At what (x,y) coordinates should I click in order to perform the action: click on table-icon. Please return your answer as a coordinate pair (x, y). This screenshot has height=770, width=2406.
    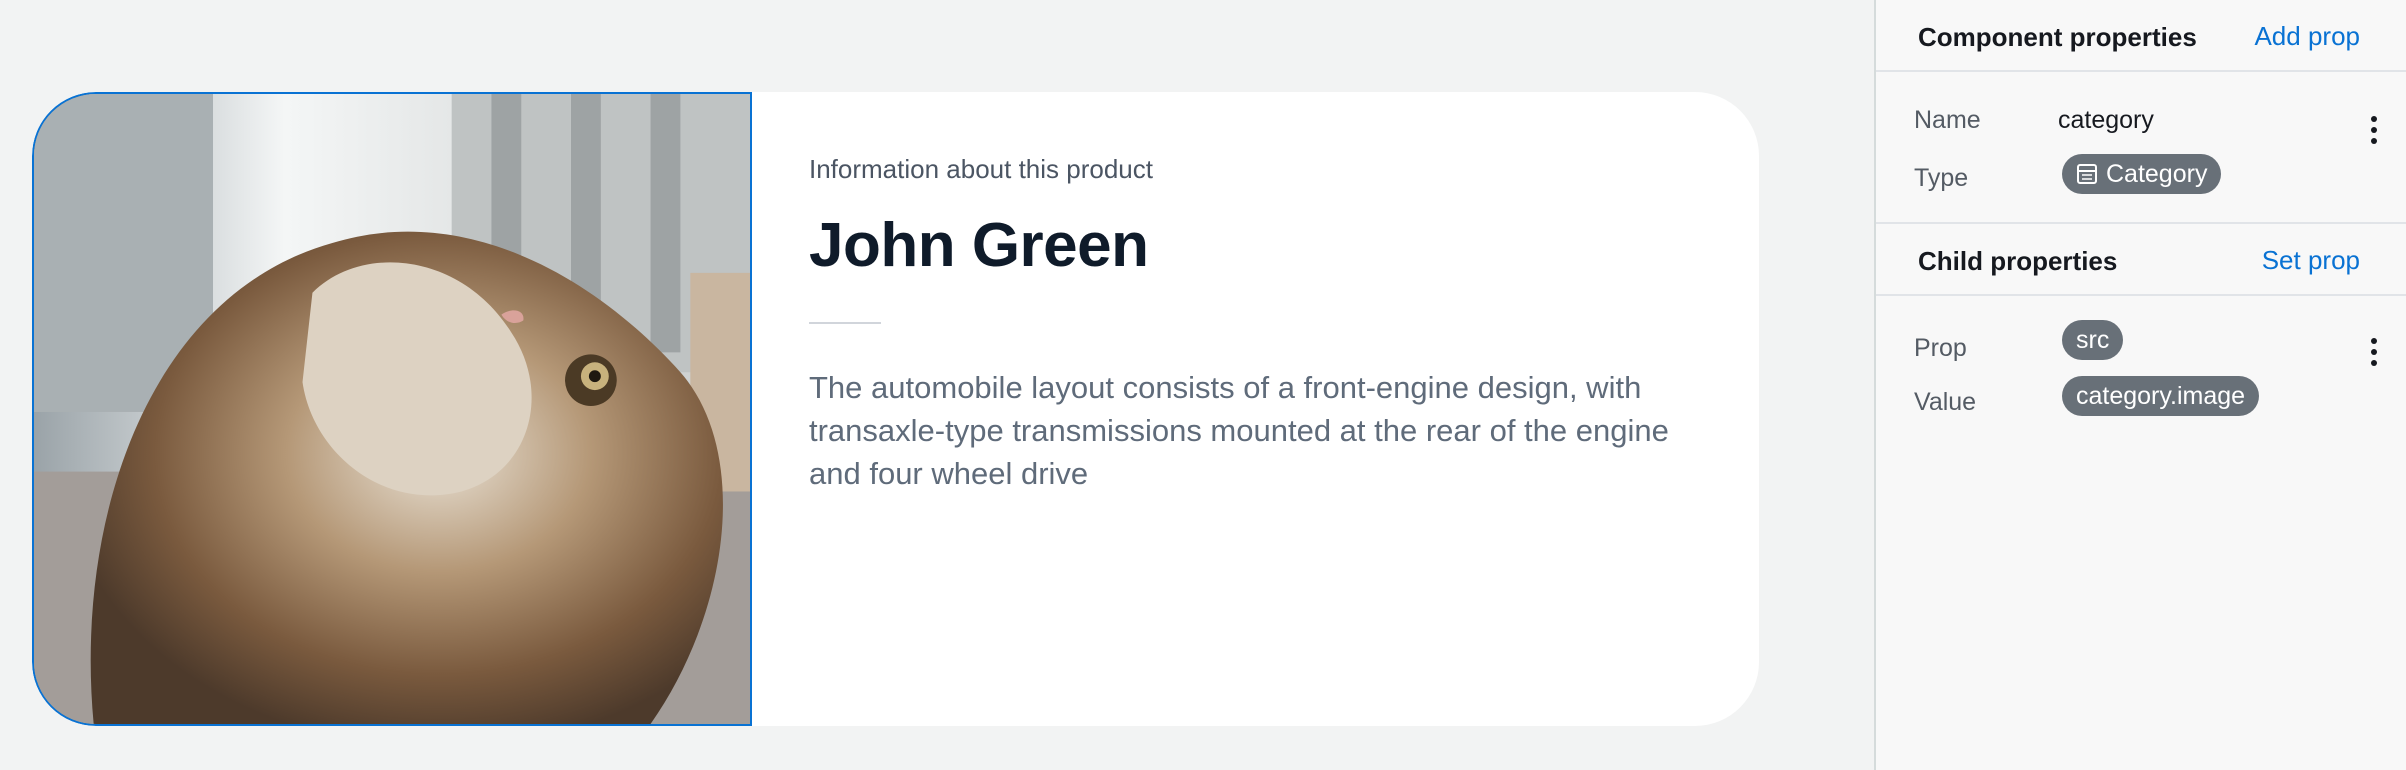
    Looking at the image, I should click on (2087, 174).